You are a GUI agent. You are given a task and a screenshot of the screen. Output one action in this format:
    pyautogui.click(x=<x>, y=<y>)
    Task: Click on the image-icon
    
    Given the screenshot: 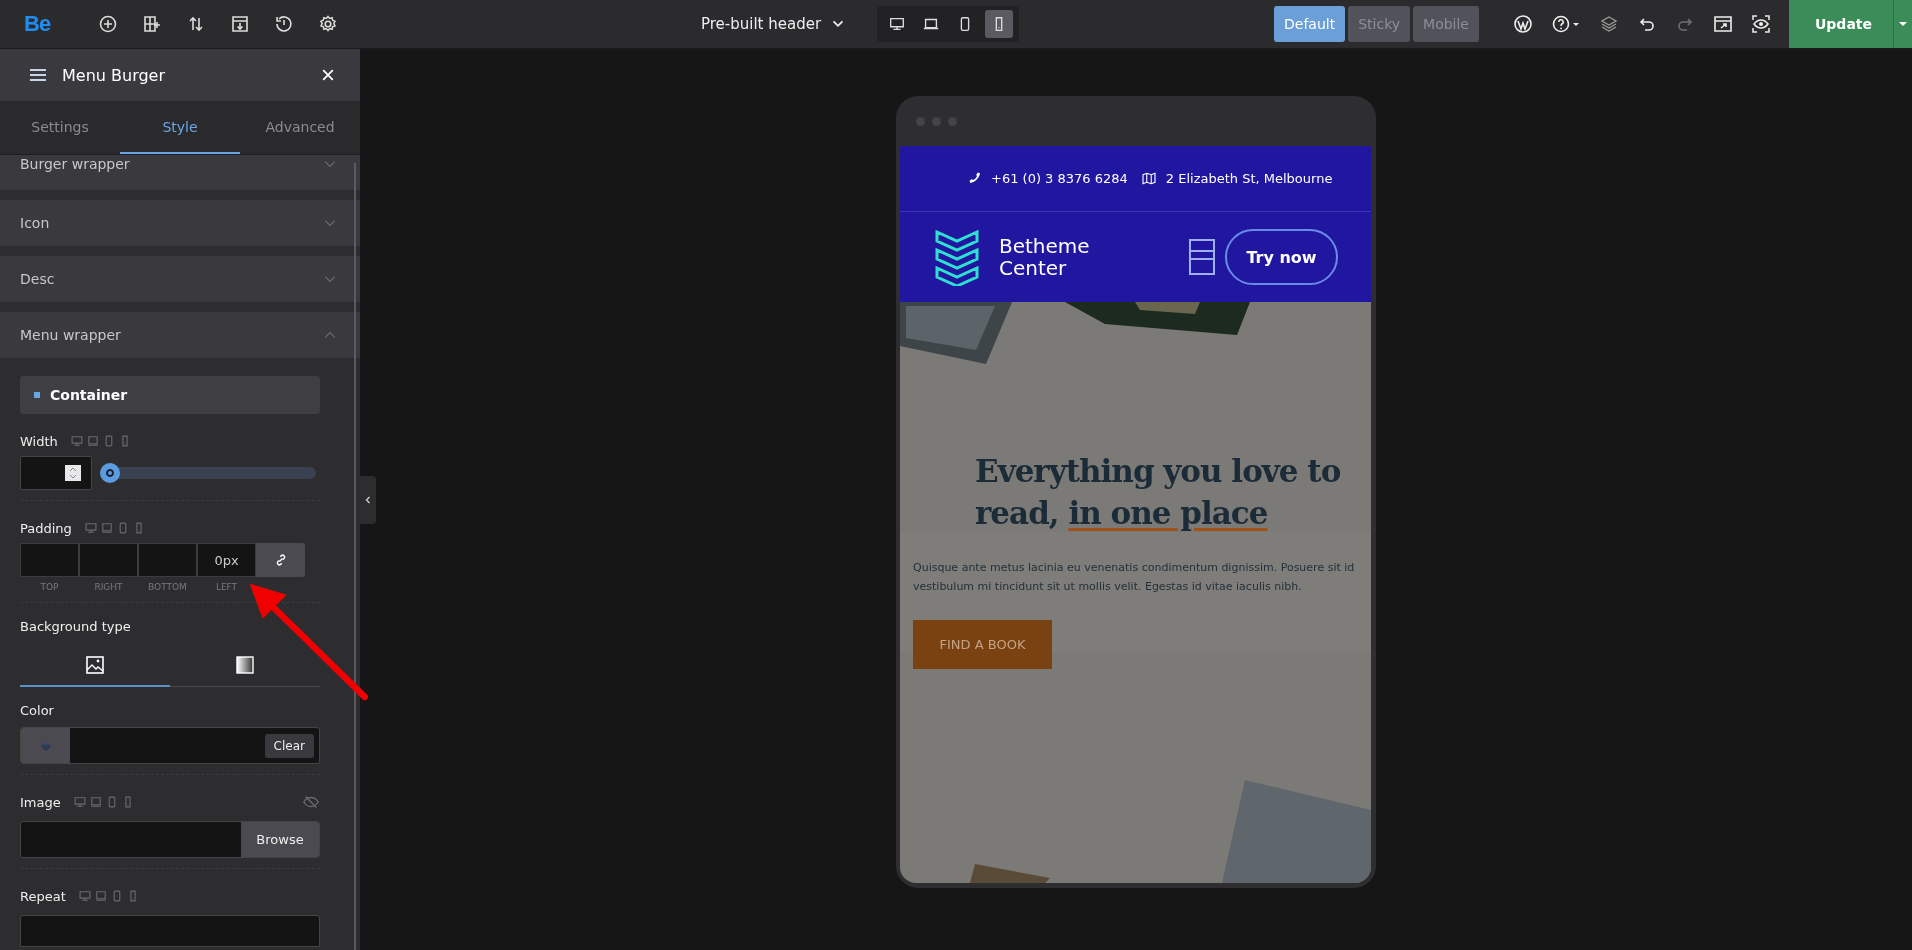 What is the action you would take?
    pyautogui.click(x=95, y=665)
    